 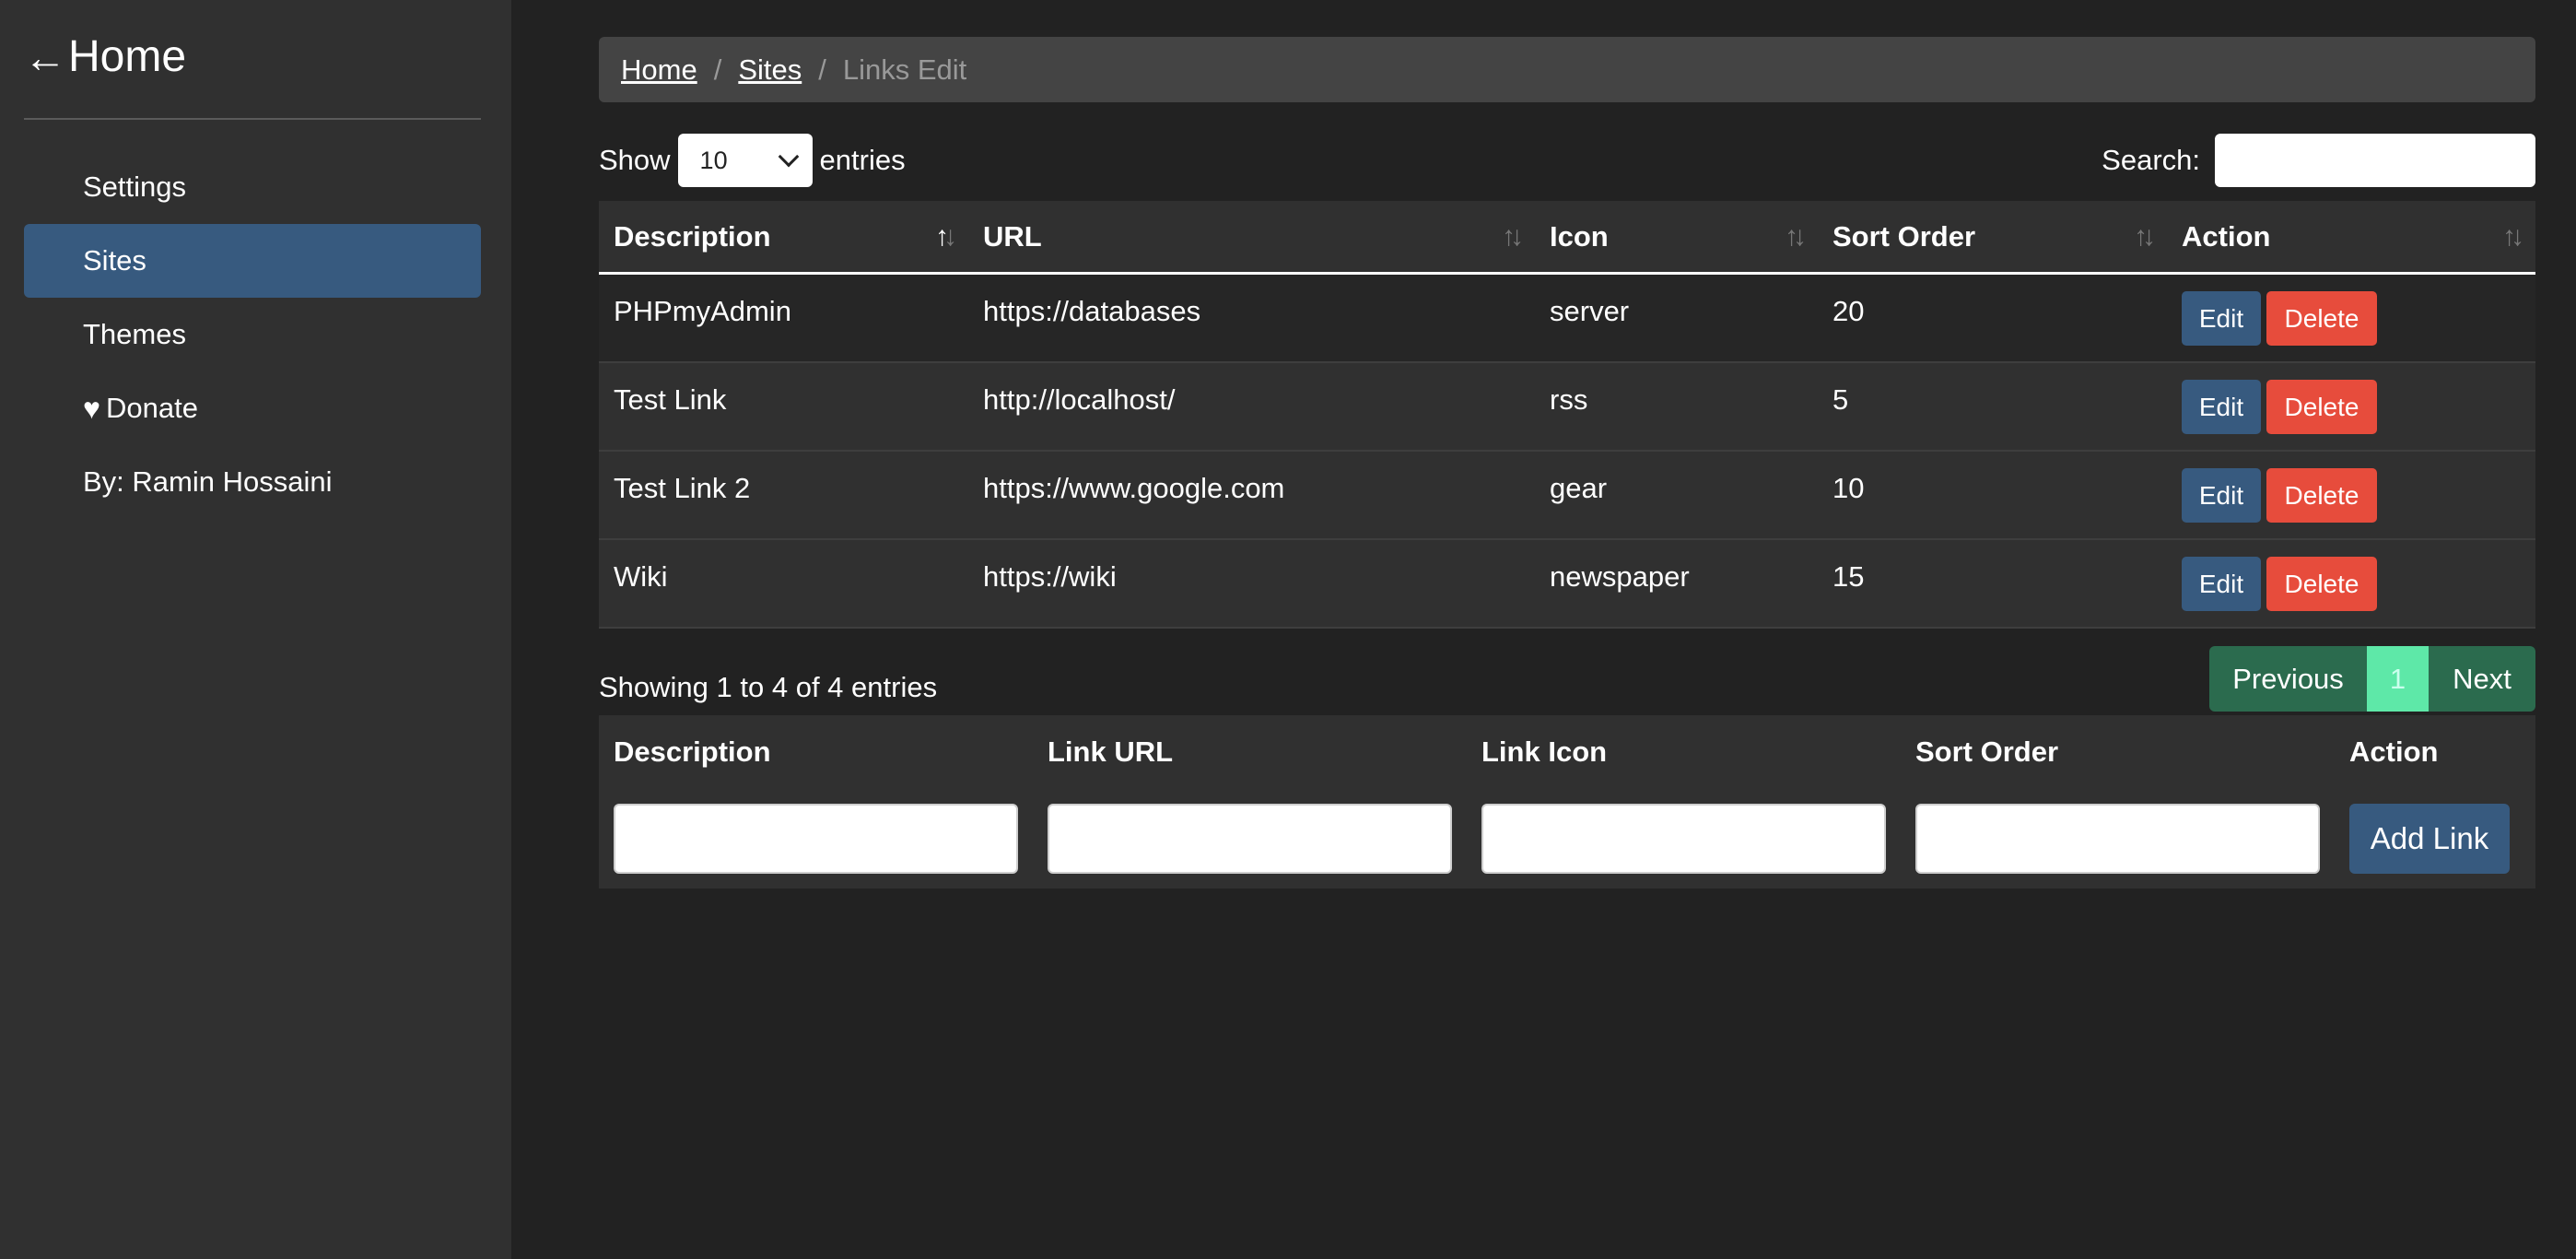 I want to click on sidebar-item-sites: Sites, so click(x=252, y=261).